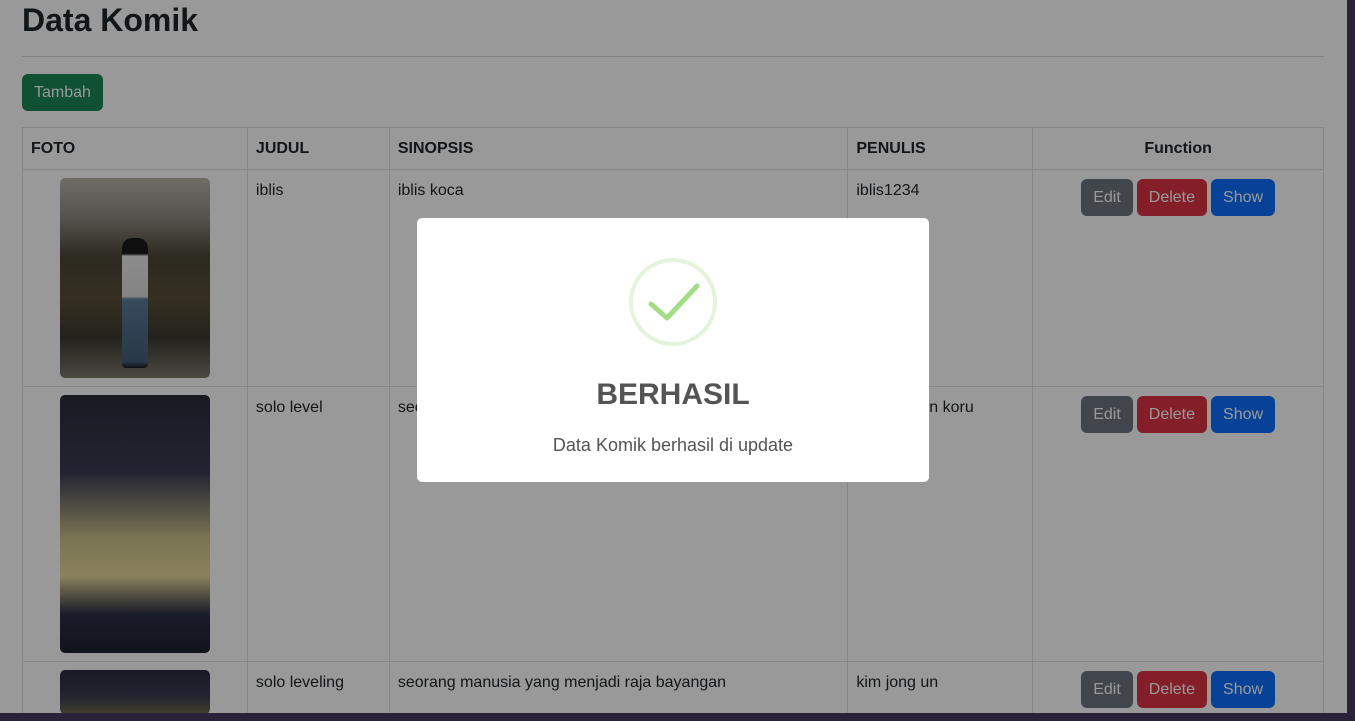 Image resolution: width=1355 pixels, height=721 pixels. What do you see at coordinates (673, 350) in the screenshot?
I see `success-dialog: BERHASIL Data Komik berhasil di update` at bounding box center [673, 350].